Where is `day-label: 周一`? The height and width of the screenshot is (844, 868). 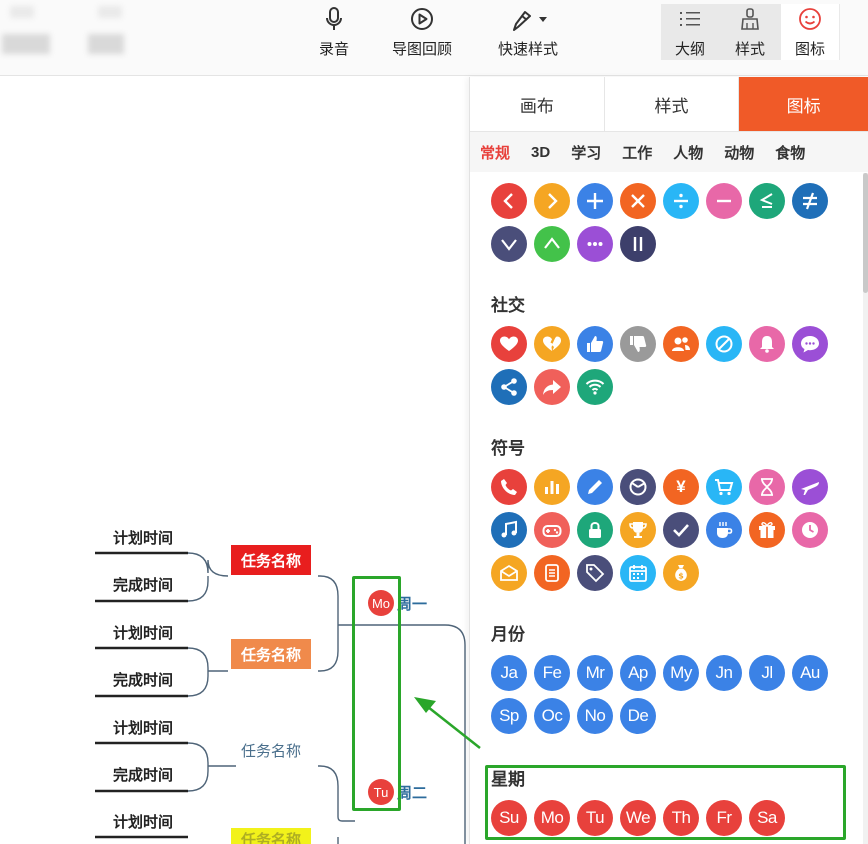 day-label: 周一 is located at coordinates (412, 604).